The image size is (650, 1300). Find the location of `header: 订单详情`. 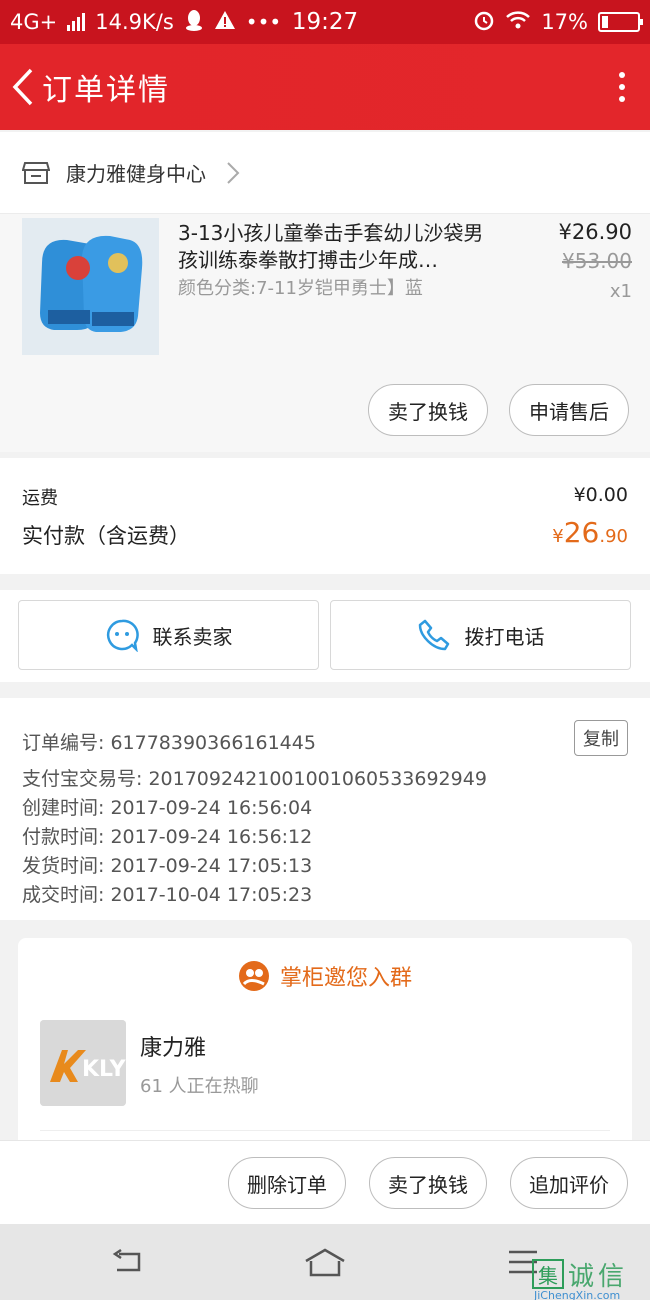

header: 订单详情 is located at coordinates (325, 87).